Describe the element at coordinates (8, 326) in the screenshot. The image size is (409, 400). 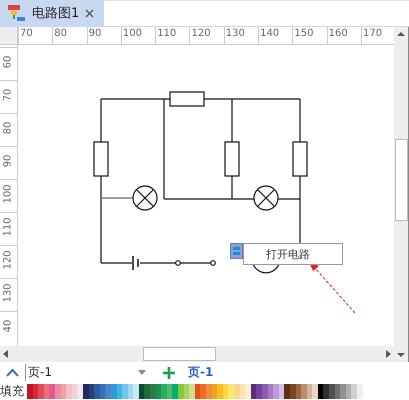
I see `ruler-label: 40` at that location.